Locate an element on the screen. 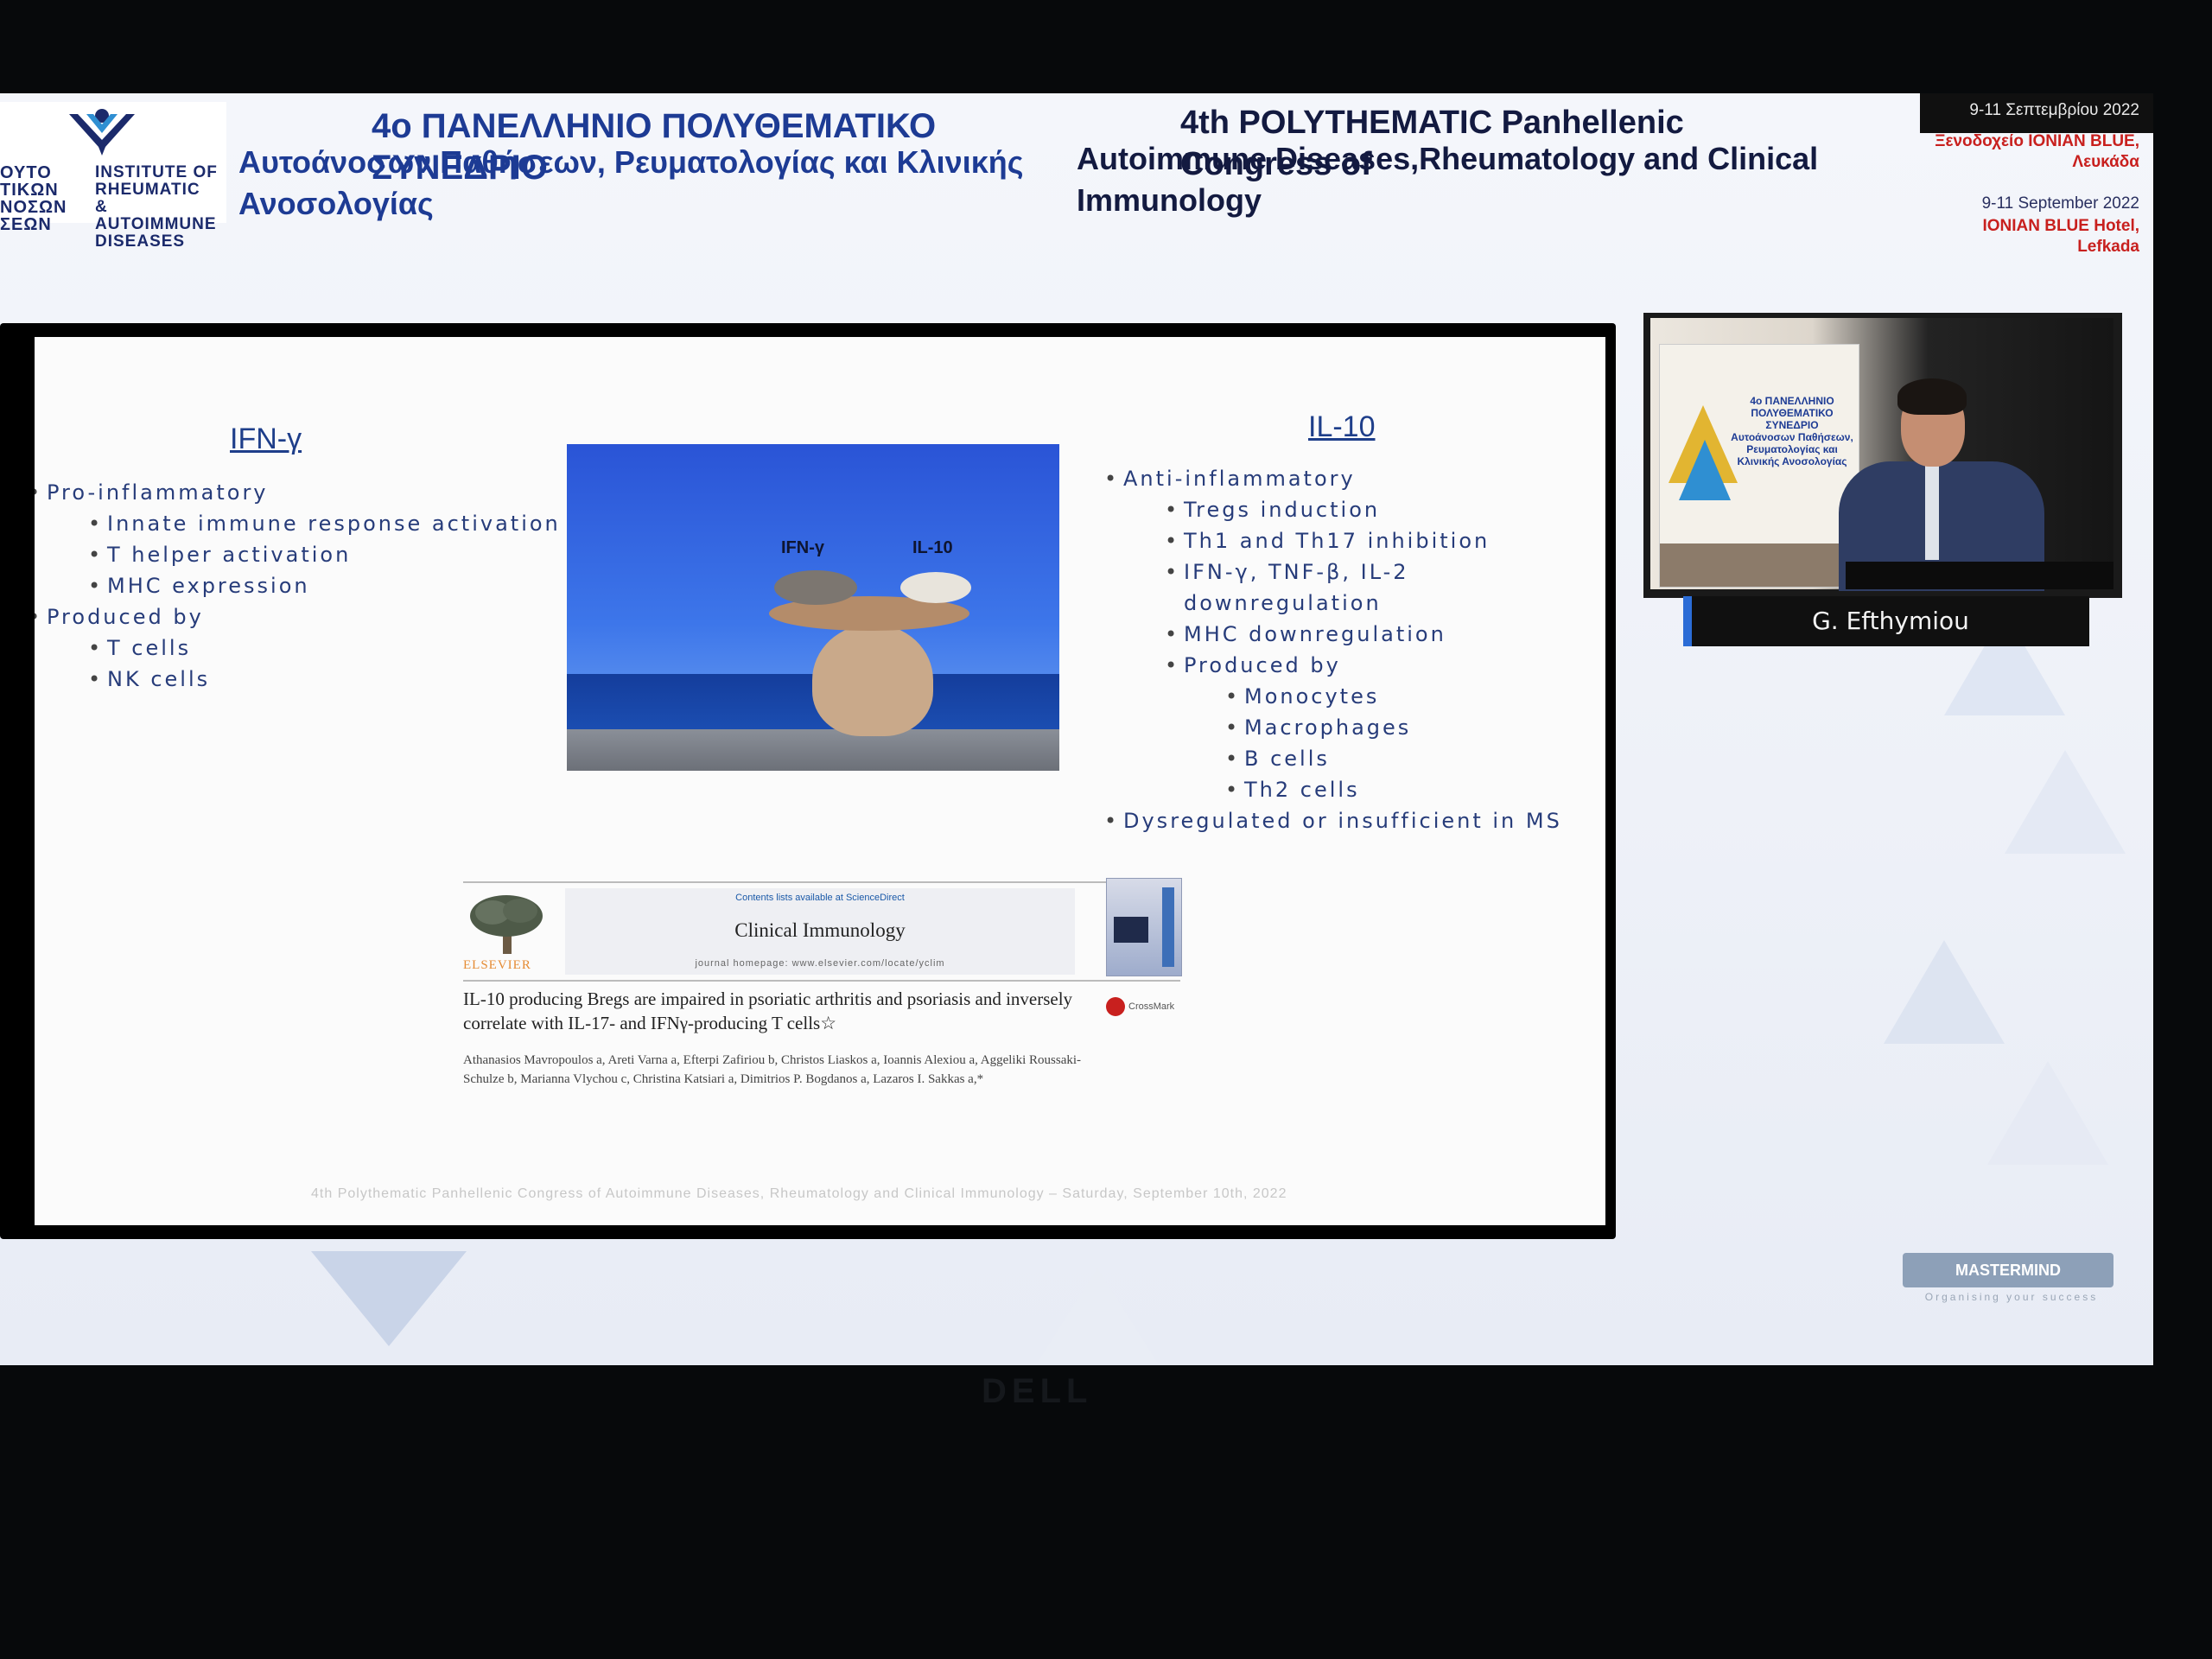 Image resolution: width=2212 pixels, height=1659 pixels. bullet-item: Pro-inflammatory is located at coordinates (299, 492).